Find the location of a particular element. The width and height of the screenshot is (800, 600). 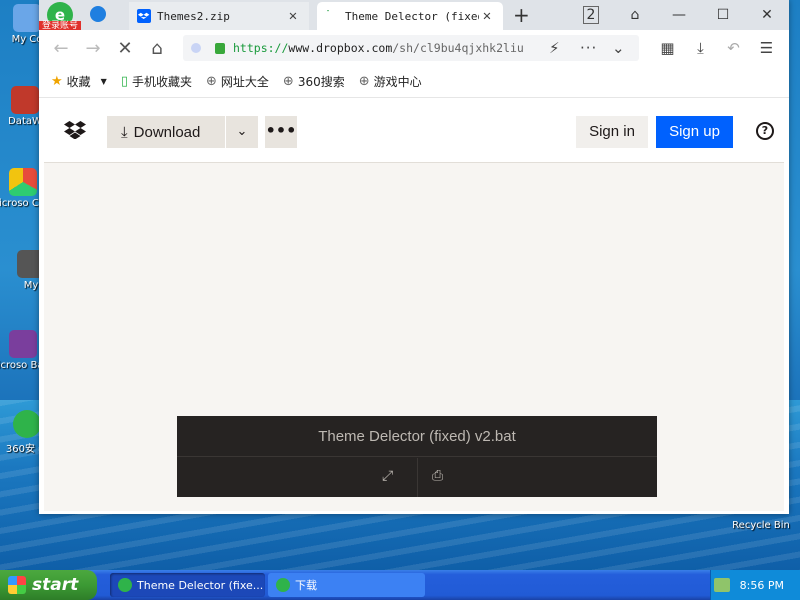

bookmark-label: 网址大全 is located at coordinates (244, 82).